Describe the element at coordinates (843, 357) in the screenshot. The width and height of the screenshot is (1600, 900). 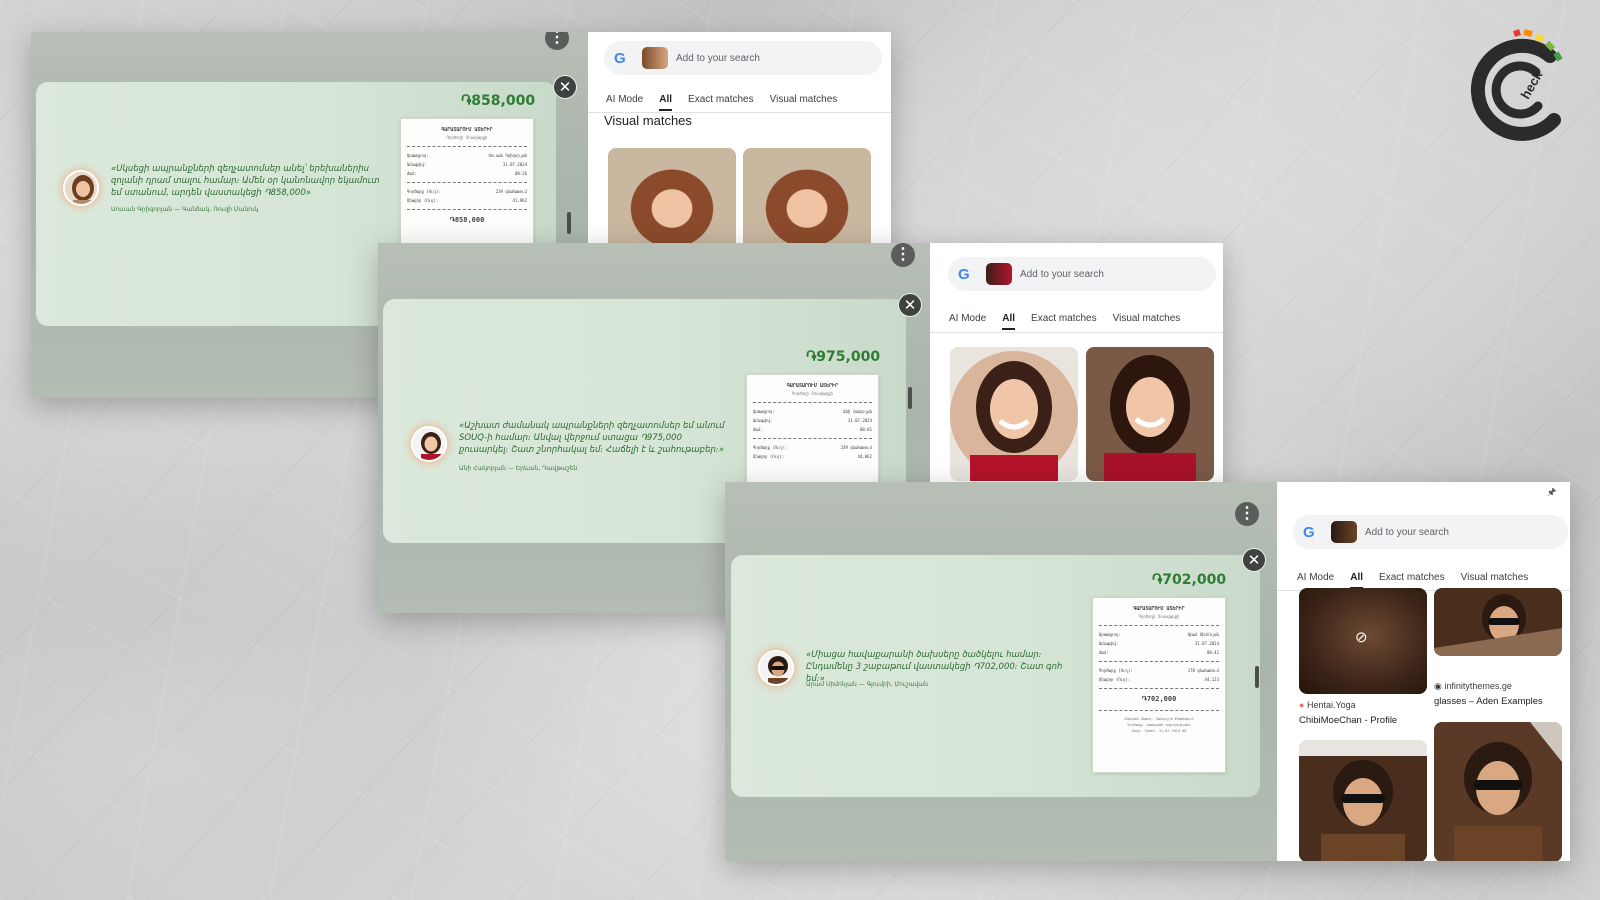
I see `amount-label: ֏975,000` at that location.